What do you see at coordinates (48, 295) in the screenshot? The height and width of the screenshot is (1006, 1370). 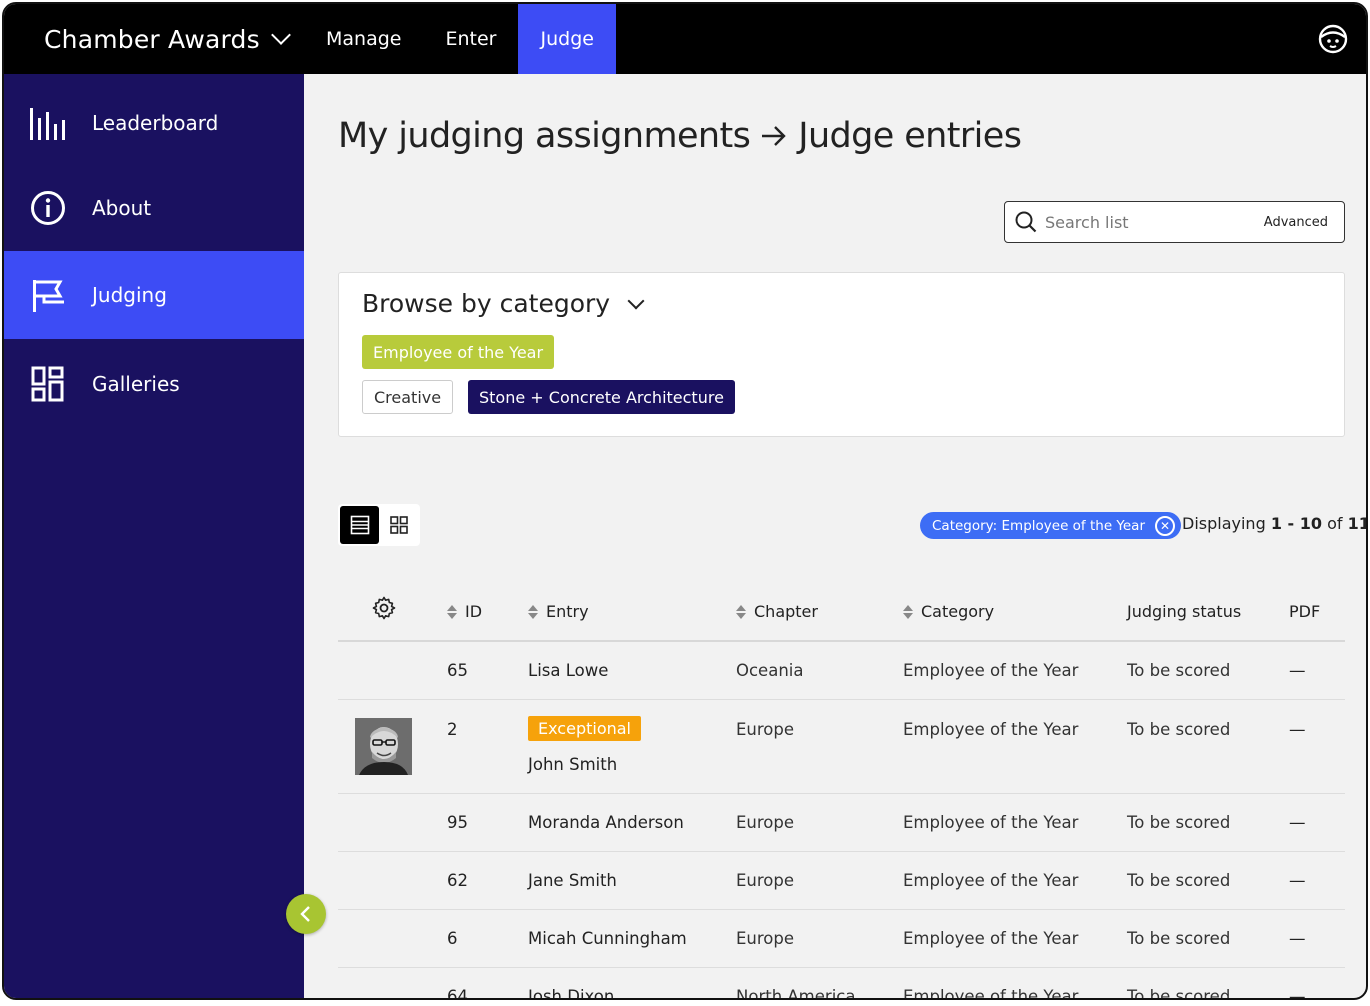 I see `flag-icon` at bounding box center [48, 295].